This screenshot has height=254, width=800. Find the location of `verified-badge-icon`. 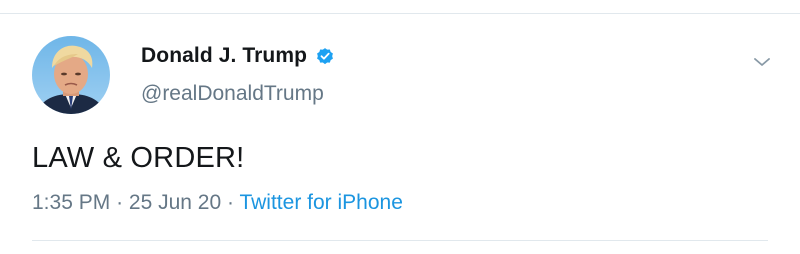

verified-badge-icon is located at coordinates (325, 56).